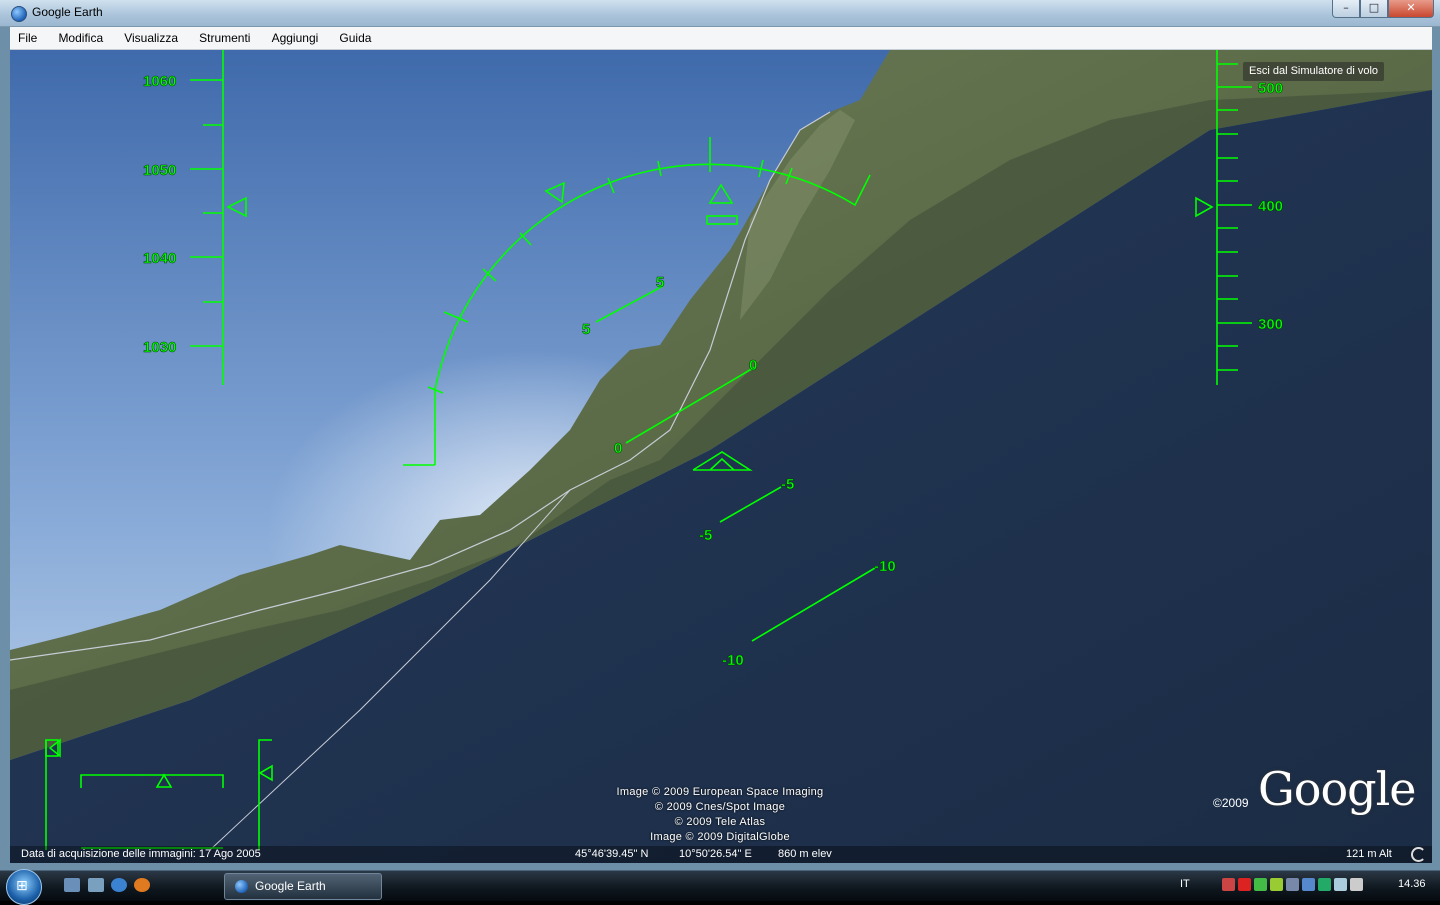 The width and height of the screenshot is (1440, 905). Describe the element at coordinates (1228, 884) in the screenshot. I see `tray-app-icon` at that location.